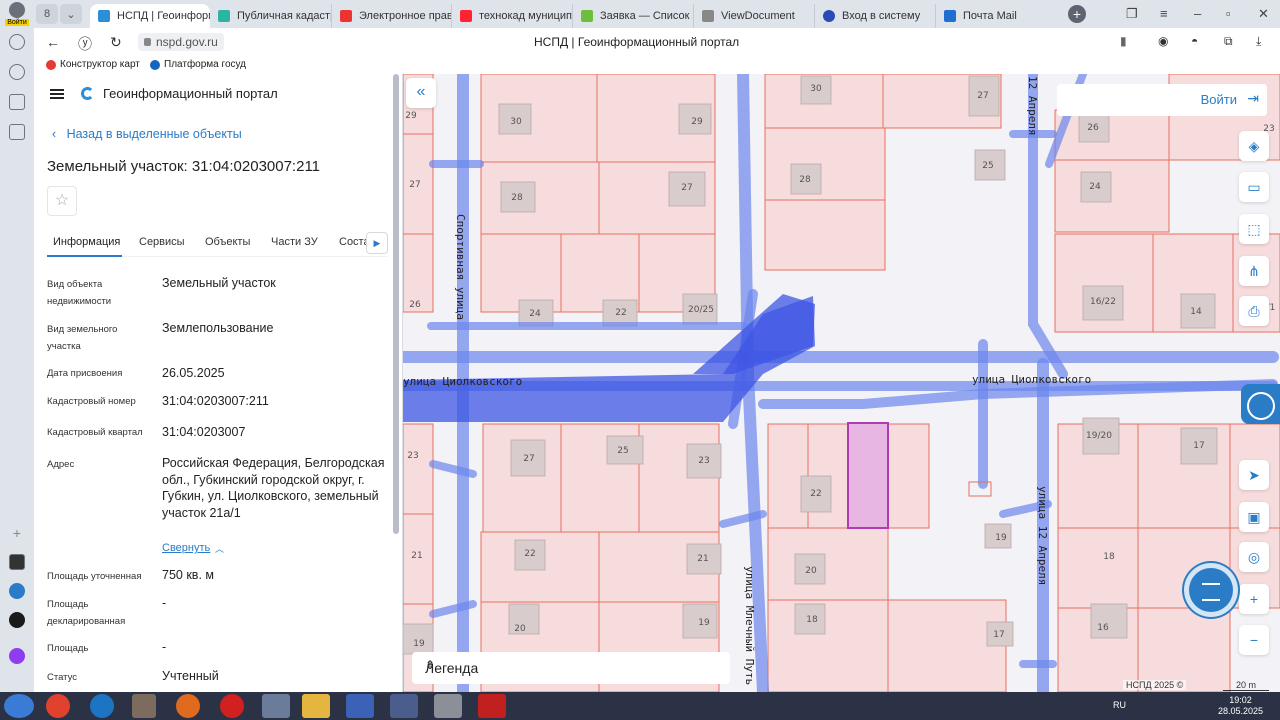  What do you see at coordinates (404, 706) in the screenshot?
I see `yandex-app-icon` at bounding box center [404, 706].